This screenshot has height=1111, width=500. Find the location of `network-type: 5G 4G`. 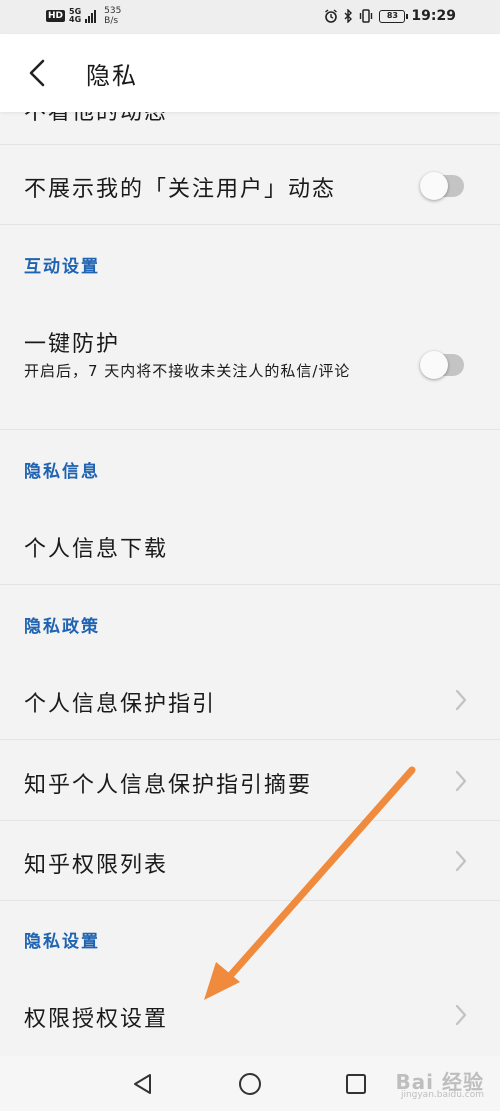

network-type: 5G 4G is located at coordinates (75, 16).